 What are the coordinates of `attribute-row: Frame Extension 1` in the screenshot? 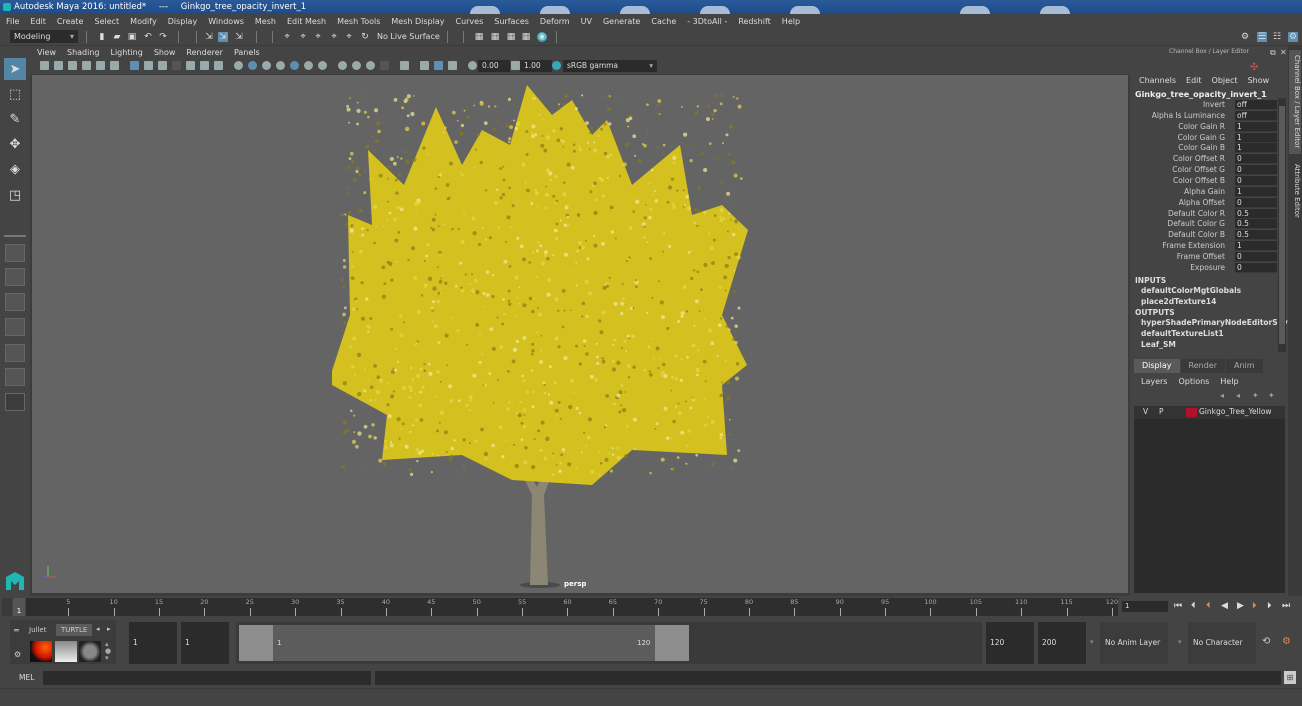 It's located at (1203, 246).